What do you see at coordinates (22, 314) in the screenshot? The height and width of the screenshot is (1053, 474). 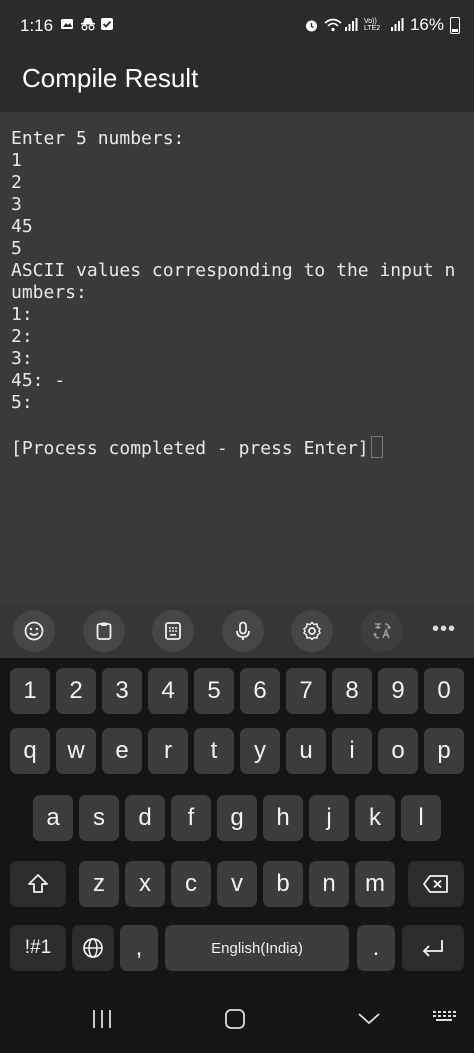 I see `terminal-line: 1:` at bounding box center [22, 314].